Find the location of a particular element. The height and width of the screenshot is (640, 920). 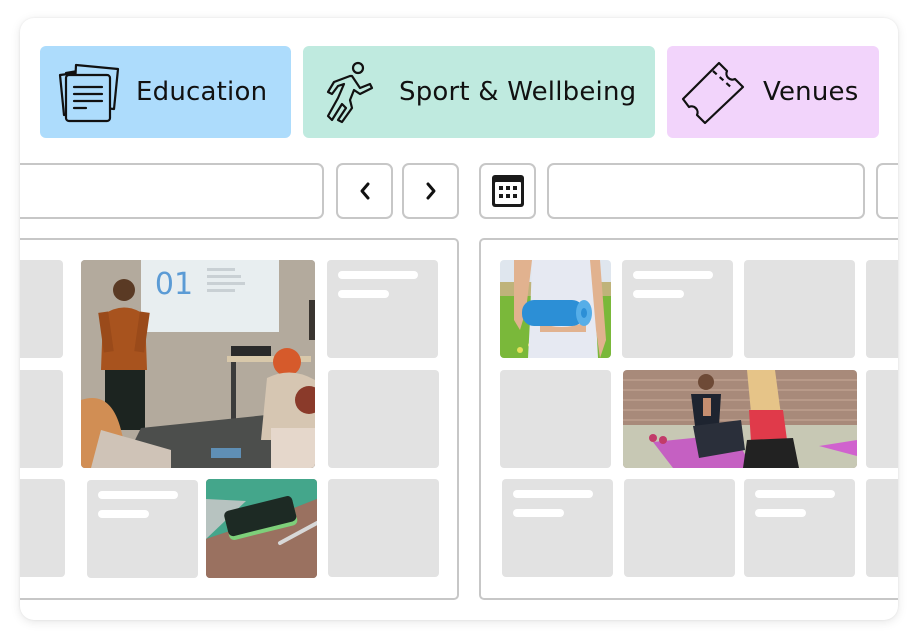

category-venues: Venues is located at coordinates (773, 92).